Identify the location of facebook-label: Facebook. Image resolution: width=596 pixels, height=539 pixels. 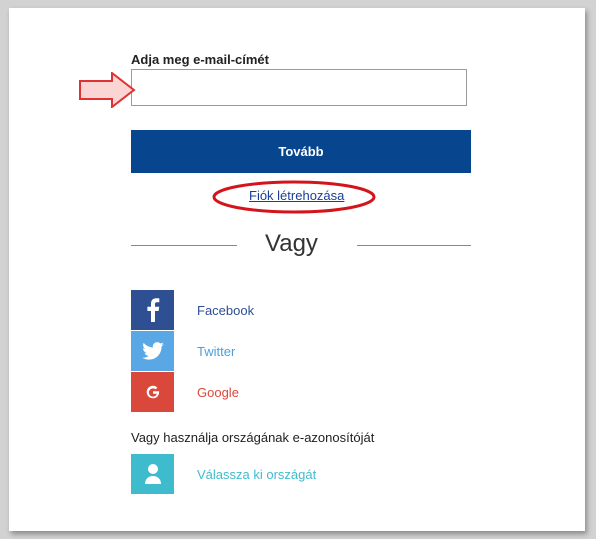
(226, 310).